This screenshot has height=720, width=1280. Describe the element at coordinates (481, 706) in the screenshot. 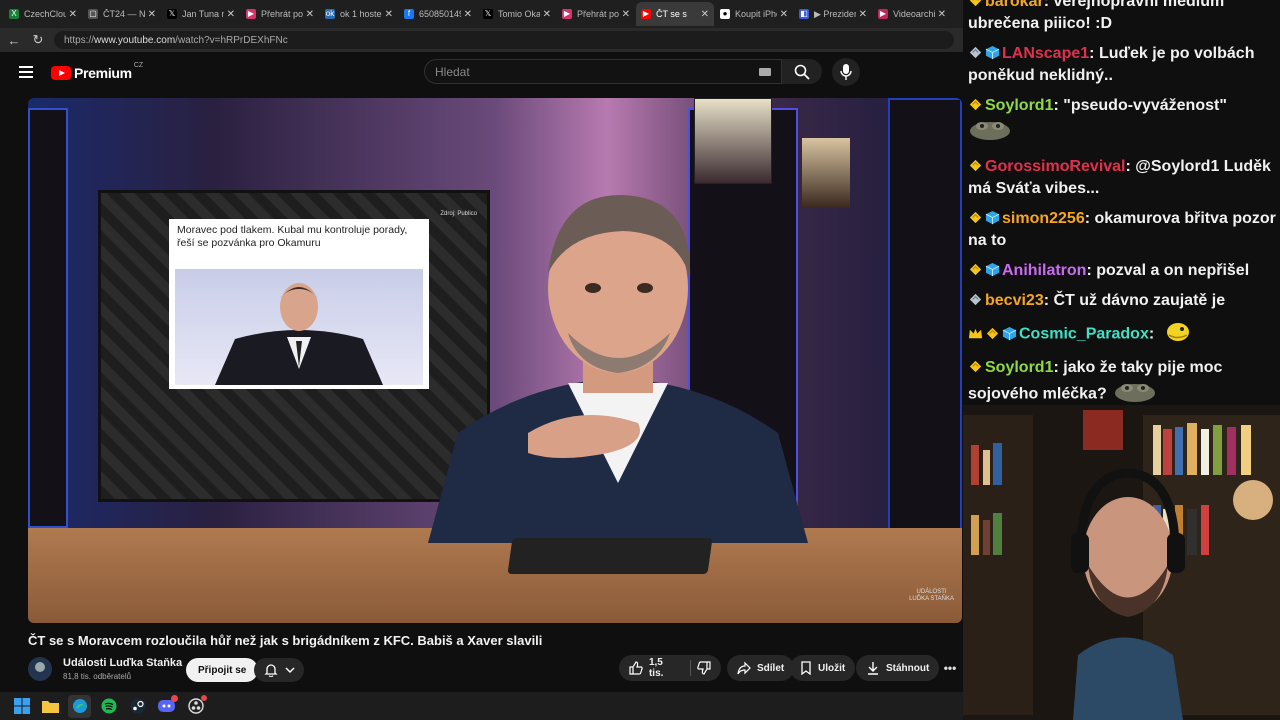

I see `taskbar` at that location.